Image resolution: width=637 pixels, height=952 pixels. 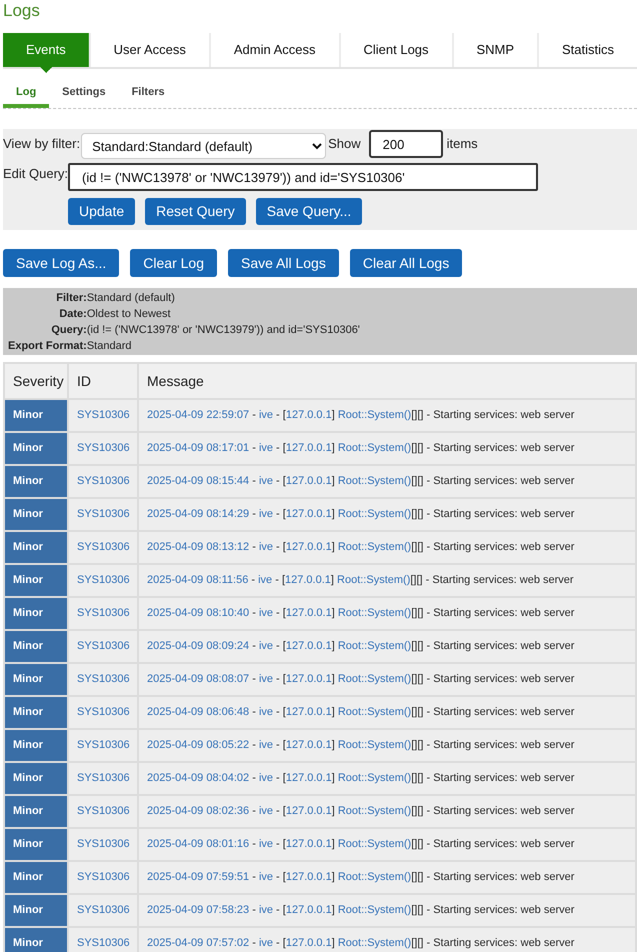 I want to click on log-button: Clear Log, so click(x=173, y=263).